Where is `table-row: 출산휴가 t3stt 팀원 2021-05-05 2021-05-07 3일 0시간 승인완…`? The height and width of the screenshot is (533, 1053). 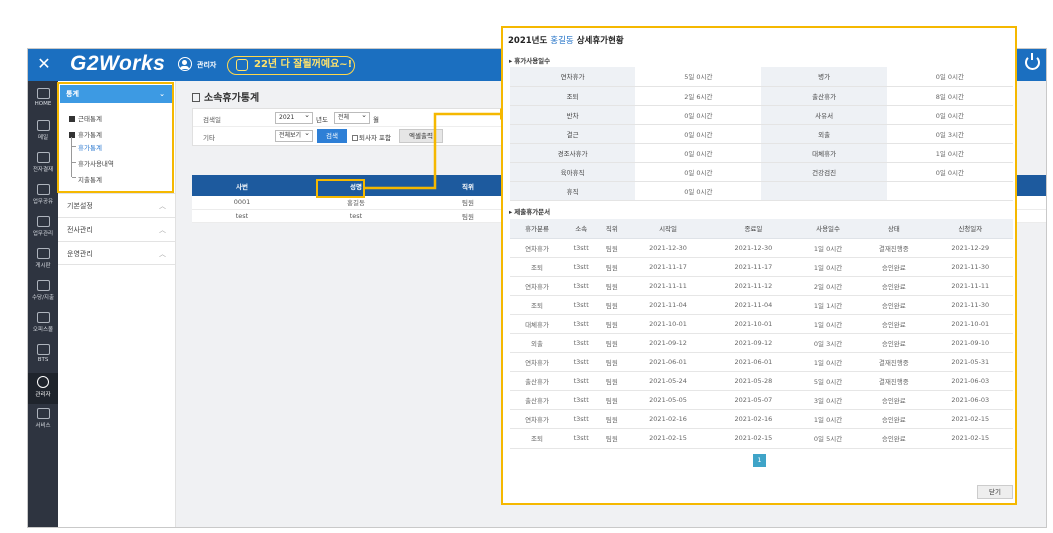 table-row: 출산휴가 t3stt 팀원 2021-05-05 2021-05-07 3일 0시간 승인완… is located at coordinates (761, 400).